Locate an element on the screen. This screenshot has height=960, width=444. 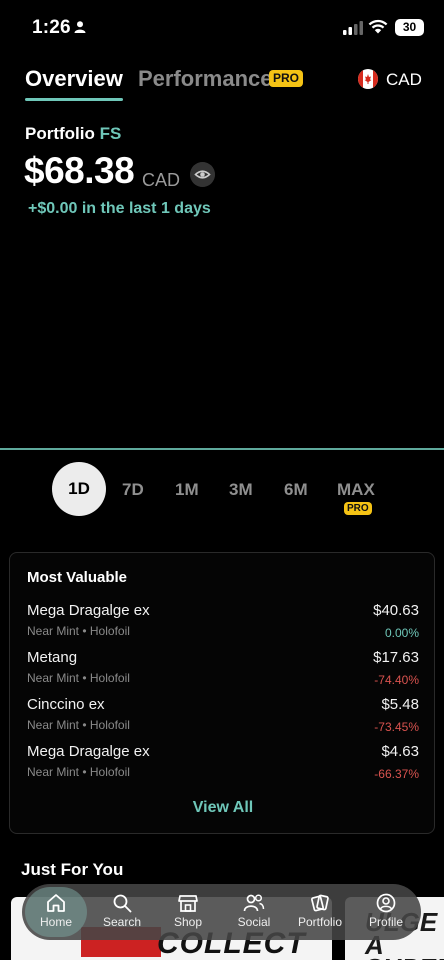
nav-shop: Shop is located at coordinates (188, 912).